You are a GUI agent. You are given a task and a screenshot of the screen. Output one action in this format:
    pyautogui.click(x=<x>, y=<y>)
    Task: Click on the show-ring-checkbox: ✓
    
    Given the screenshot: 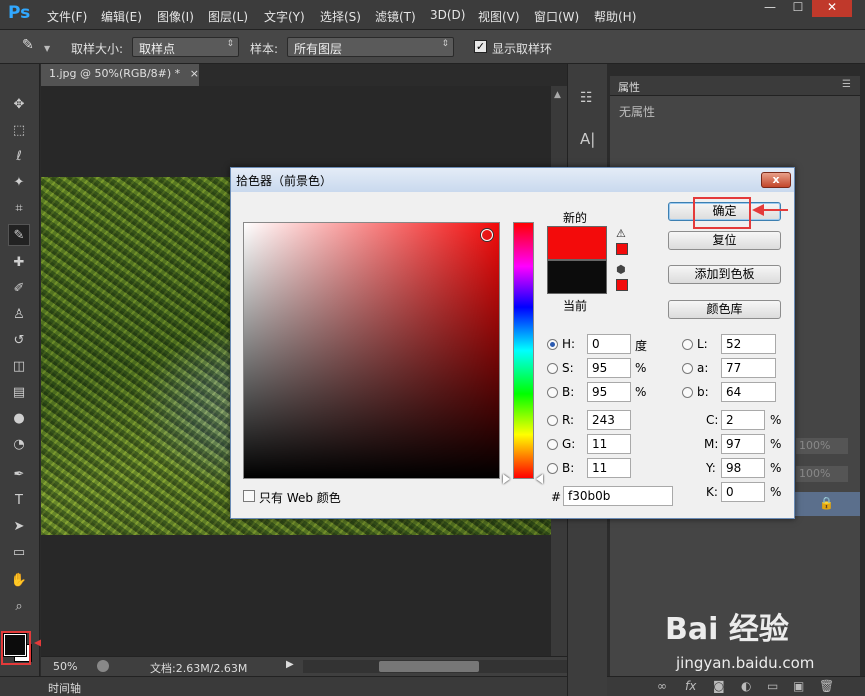 What is the action you would take?
    pyautogui.click(x=480, y=46)
    